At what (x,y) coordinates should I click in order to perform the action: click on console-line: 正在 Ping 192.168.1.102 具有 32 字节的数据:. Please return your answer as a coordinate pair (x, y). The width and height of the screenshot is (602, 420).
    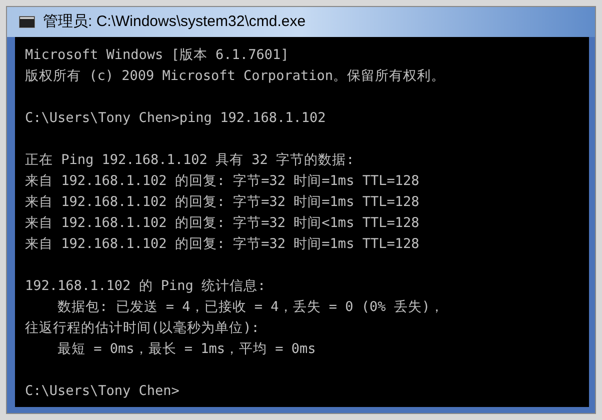
    Looking at the image, I should click on (189, 160).